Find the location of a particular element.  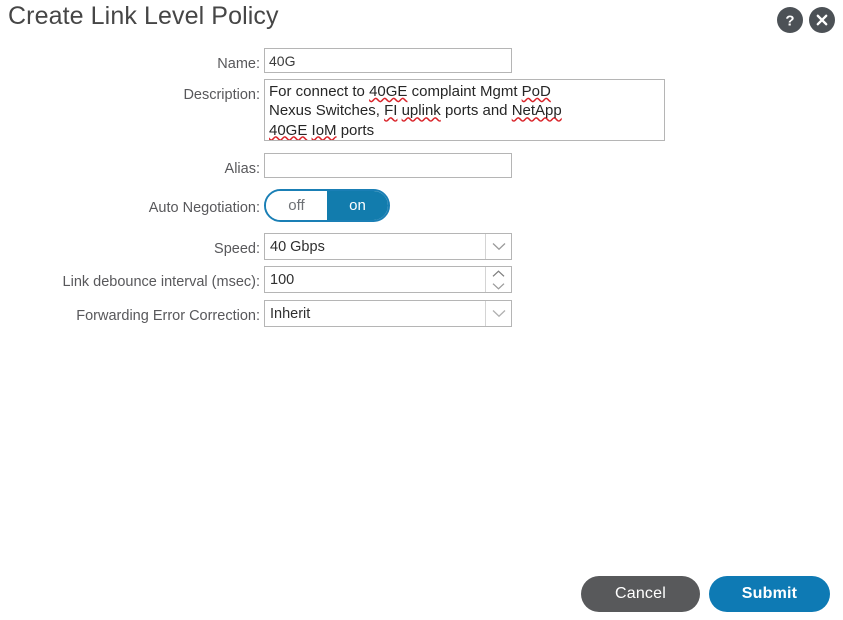

close-icon is located at coordinates (822, 20).